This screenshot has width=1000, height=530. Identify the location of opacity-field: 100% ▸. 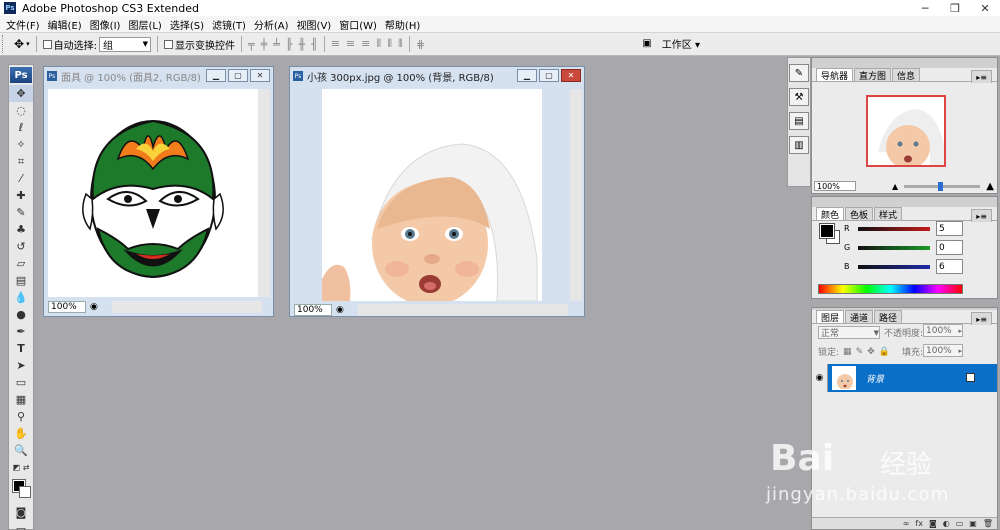
(943, 330).